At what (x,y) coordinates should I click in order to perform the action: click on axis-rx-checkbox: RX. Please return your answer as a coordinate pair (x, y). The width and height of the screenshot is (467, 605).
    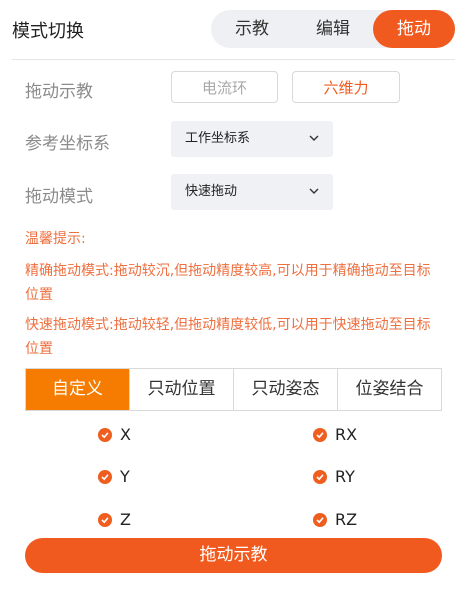
    Looking at the image, I should click on (335, 435).